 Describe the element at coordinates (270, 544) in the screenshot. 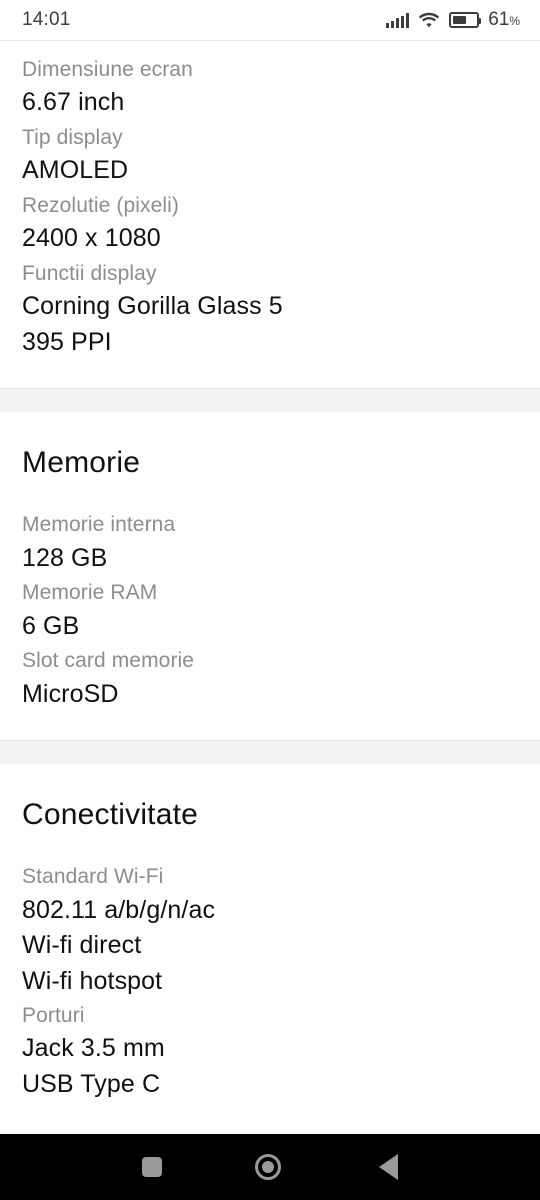

I see `spec-row: Memorie interna 128 GB` at that location.